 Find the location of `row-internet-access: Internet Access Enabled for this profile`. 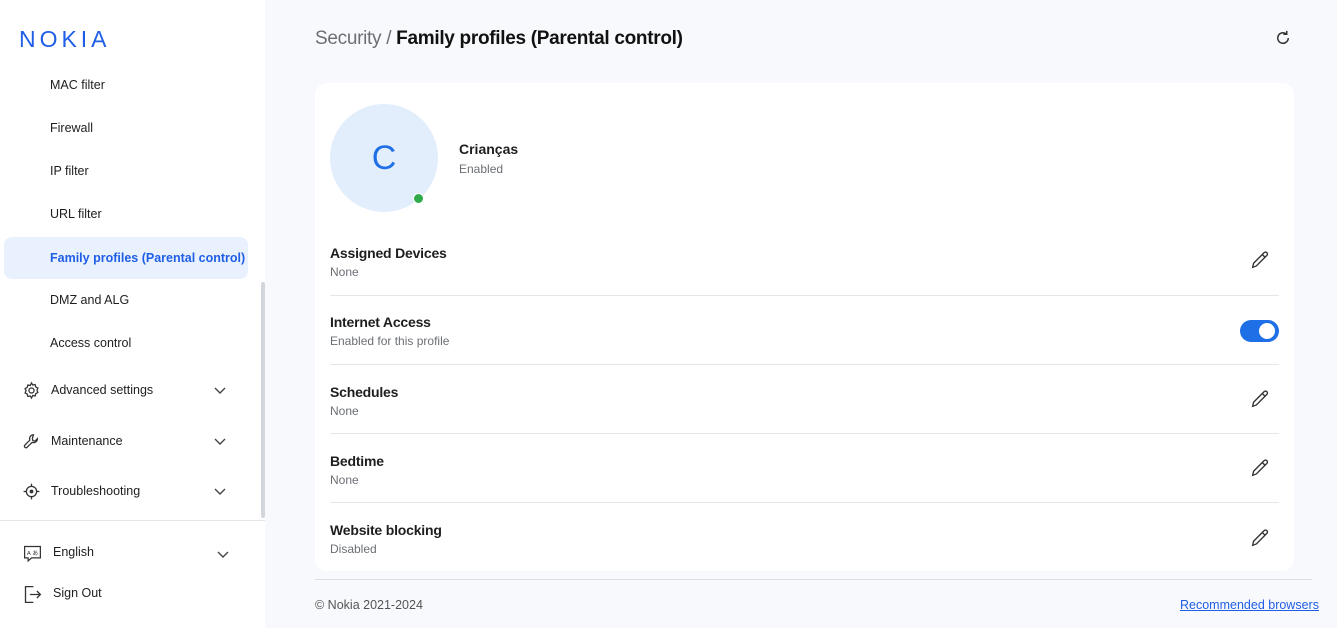

row-internet-access: Internet Access Enabled for this profile is located at coordinates (804, 330).